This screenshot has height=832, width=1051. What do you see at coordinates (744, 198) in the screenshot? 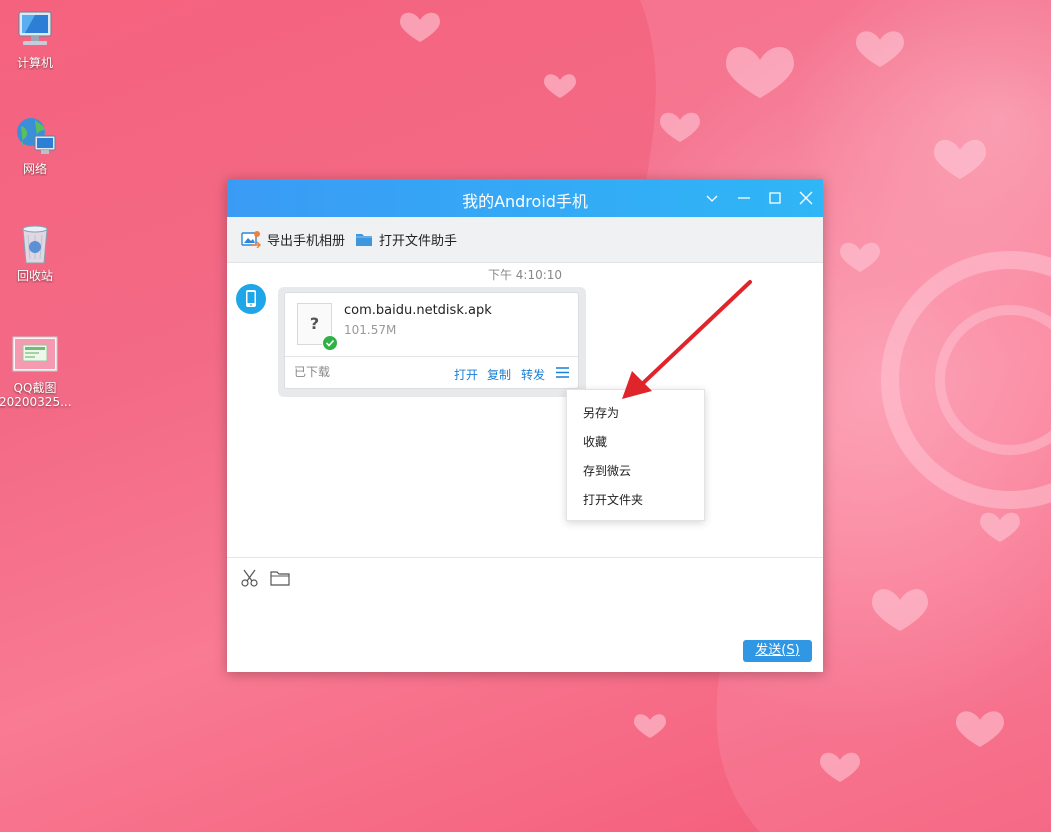
I see `minimize-icon` at bounding box center [744, 198].